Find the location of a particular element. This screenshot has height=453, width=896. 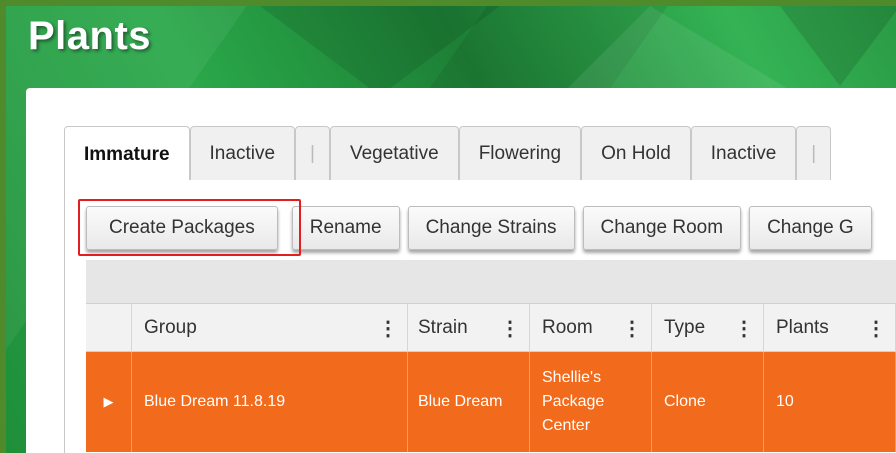

tab-flowering: Flowering is located at coordinates (520, 153).